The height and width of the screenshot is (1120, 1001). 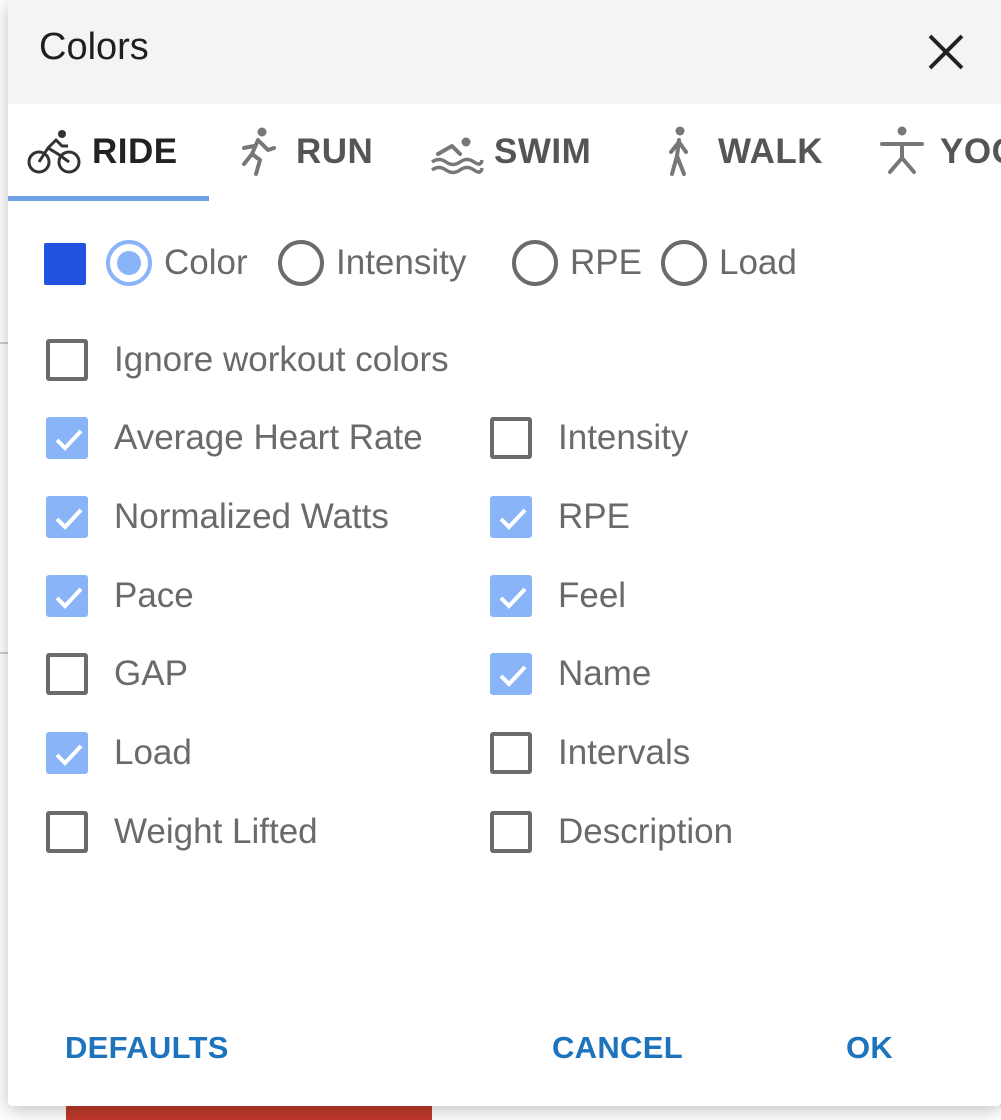 What do you see at coordinates (504, 52) in the screenshot?
I see `dialog-header: Colors` at bounding box center [504, 52].